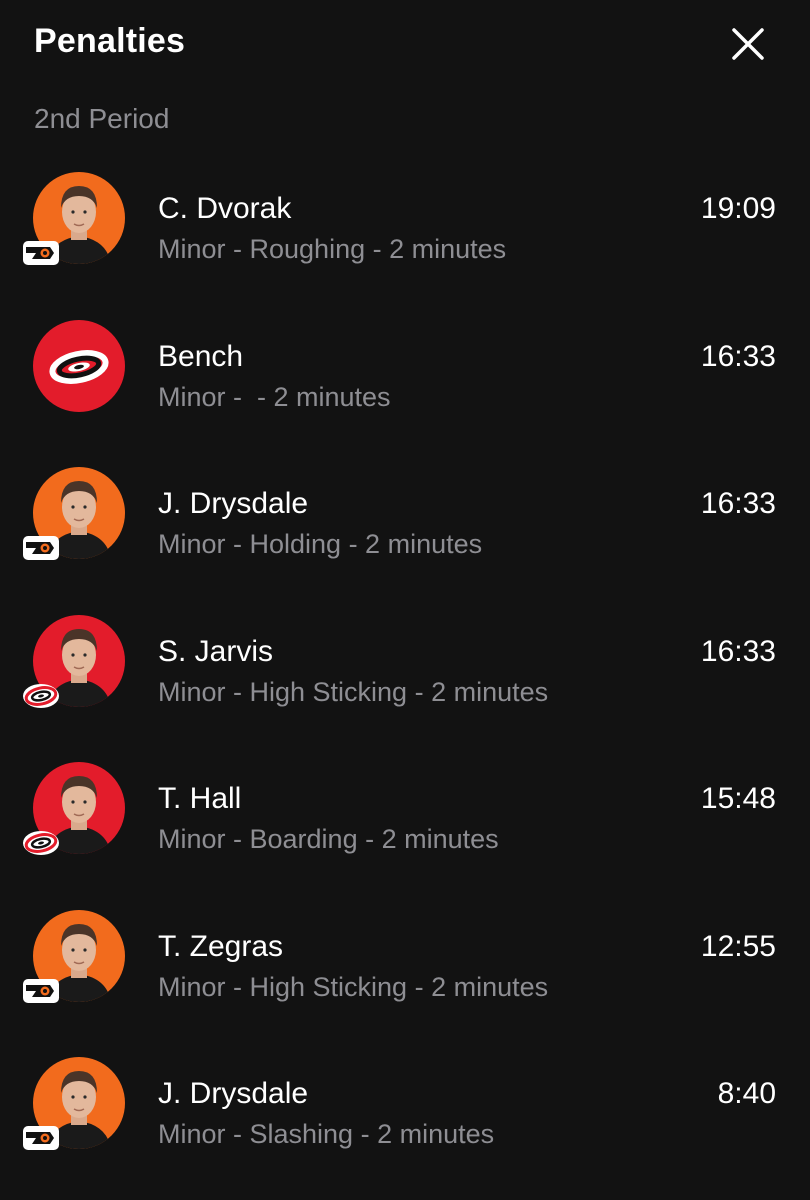 This screenshot has width=810, height=1200. I want to click on penalty-detail: Minor - Boarding - 2 minutes, so click(328, 839).